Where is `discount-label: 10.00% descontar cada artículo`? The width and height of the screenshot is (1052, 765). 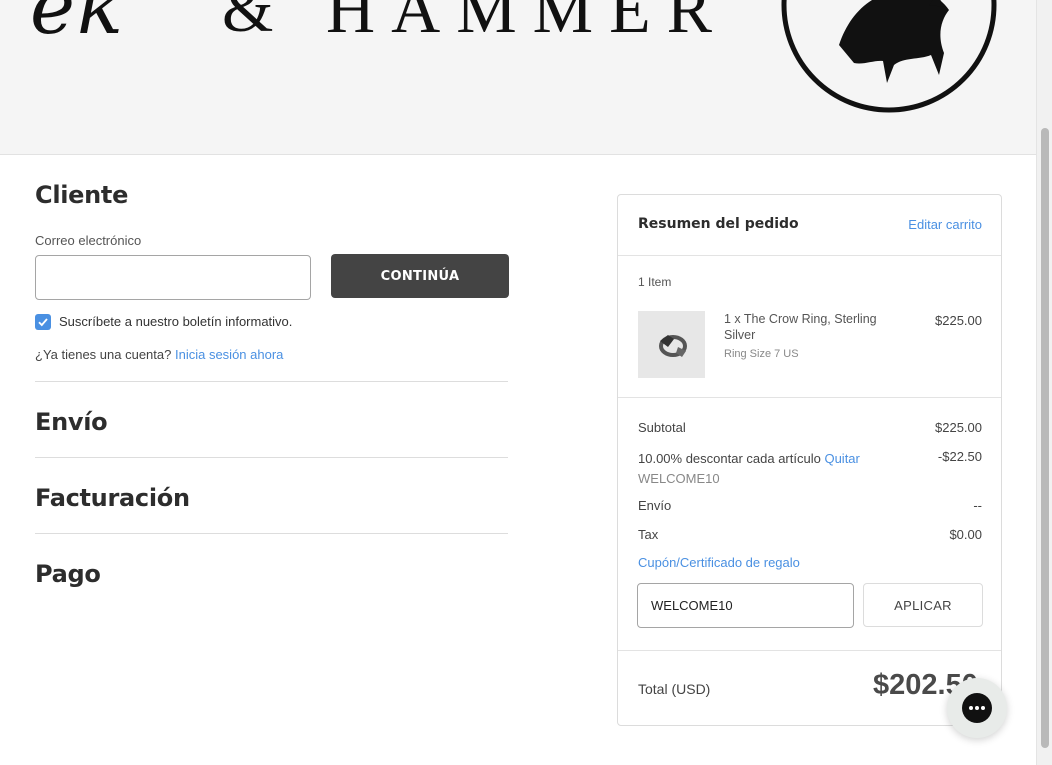
discount-label: 10.00% descontar cada artículo is located at coordinates (729, 458).